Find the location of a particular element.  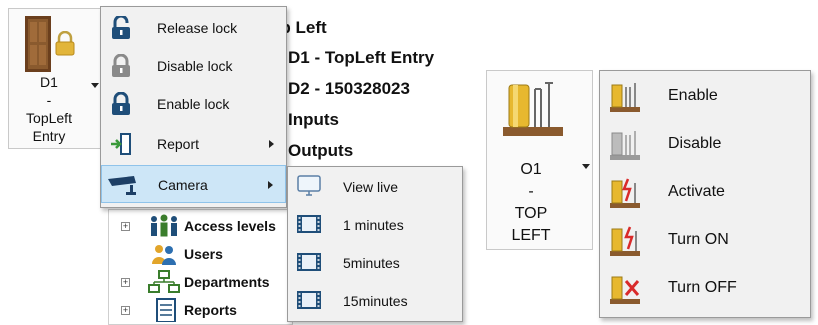

tree-item-users: Users is located at coordinates (201, 254).